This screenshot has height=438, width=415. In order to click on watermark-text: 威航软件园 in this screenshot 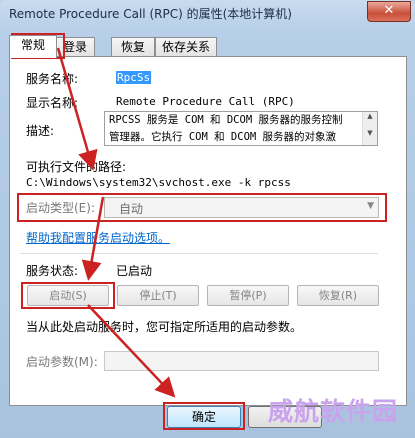, I will do `click(333, 411)`.